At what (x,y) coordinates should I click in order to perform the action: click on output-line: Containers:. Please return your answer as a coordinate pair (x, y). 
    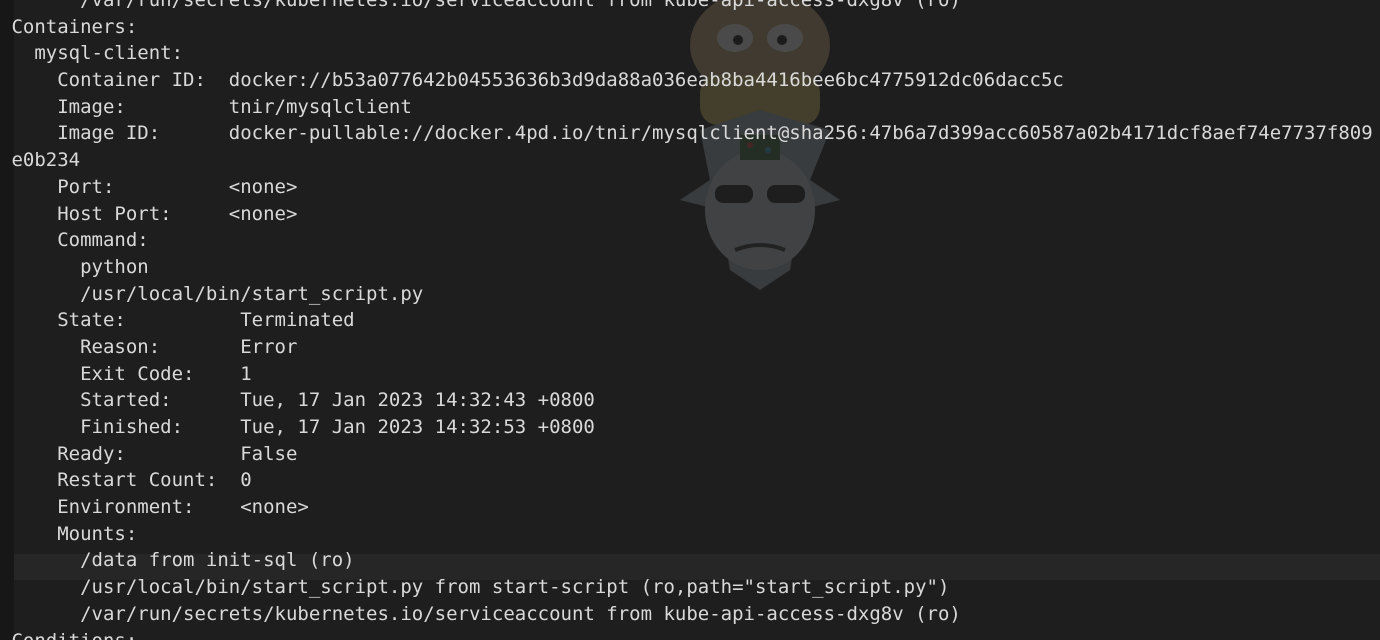
    Looking at the image, I should click on (69, 26).